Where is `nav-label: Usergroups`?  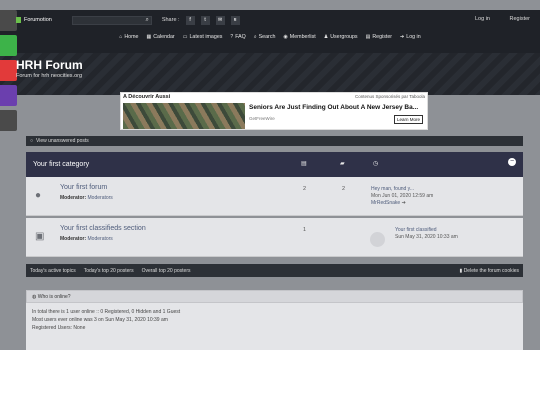
nav-label: Usergroups is located at coordinates (344, 36).